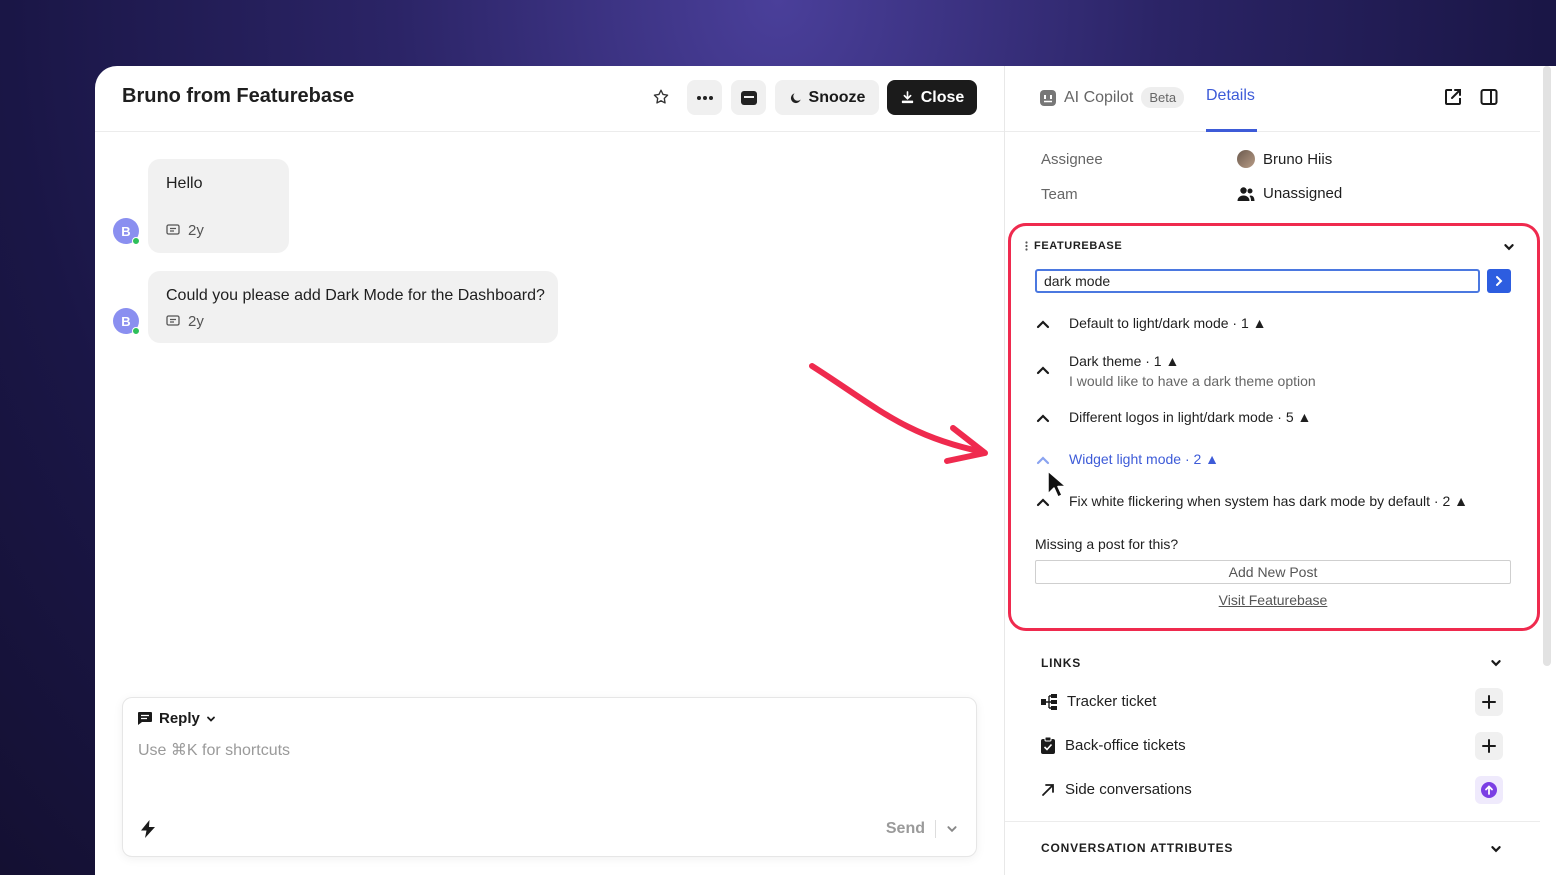 The width and height of the screenshot is (1556, 875). I want to click on link-tracker-ticket: Tracker ticket, so click(1098, 701).